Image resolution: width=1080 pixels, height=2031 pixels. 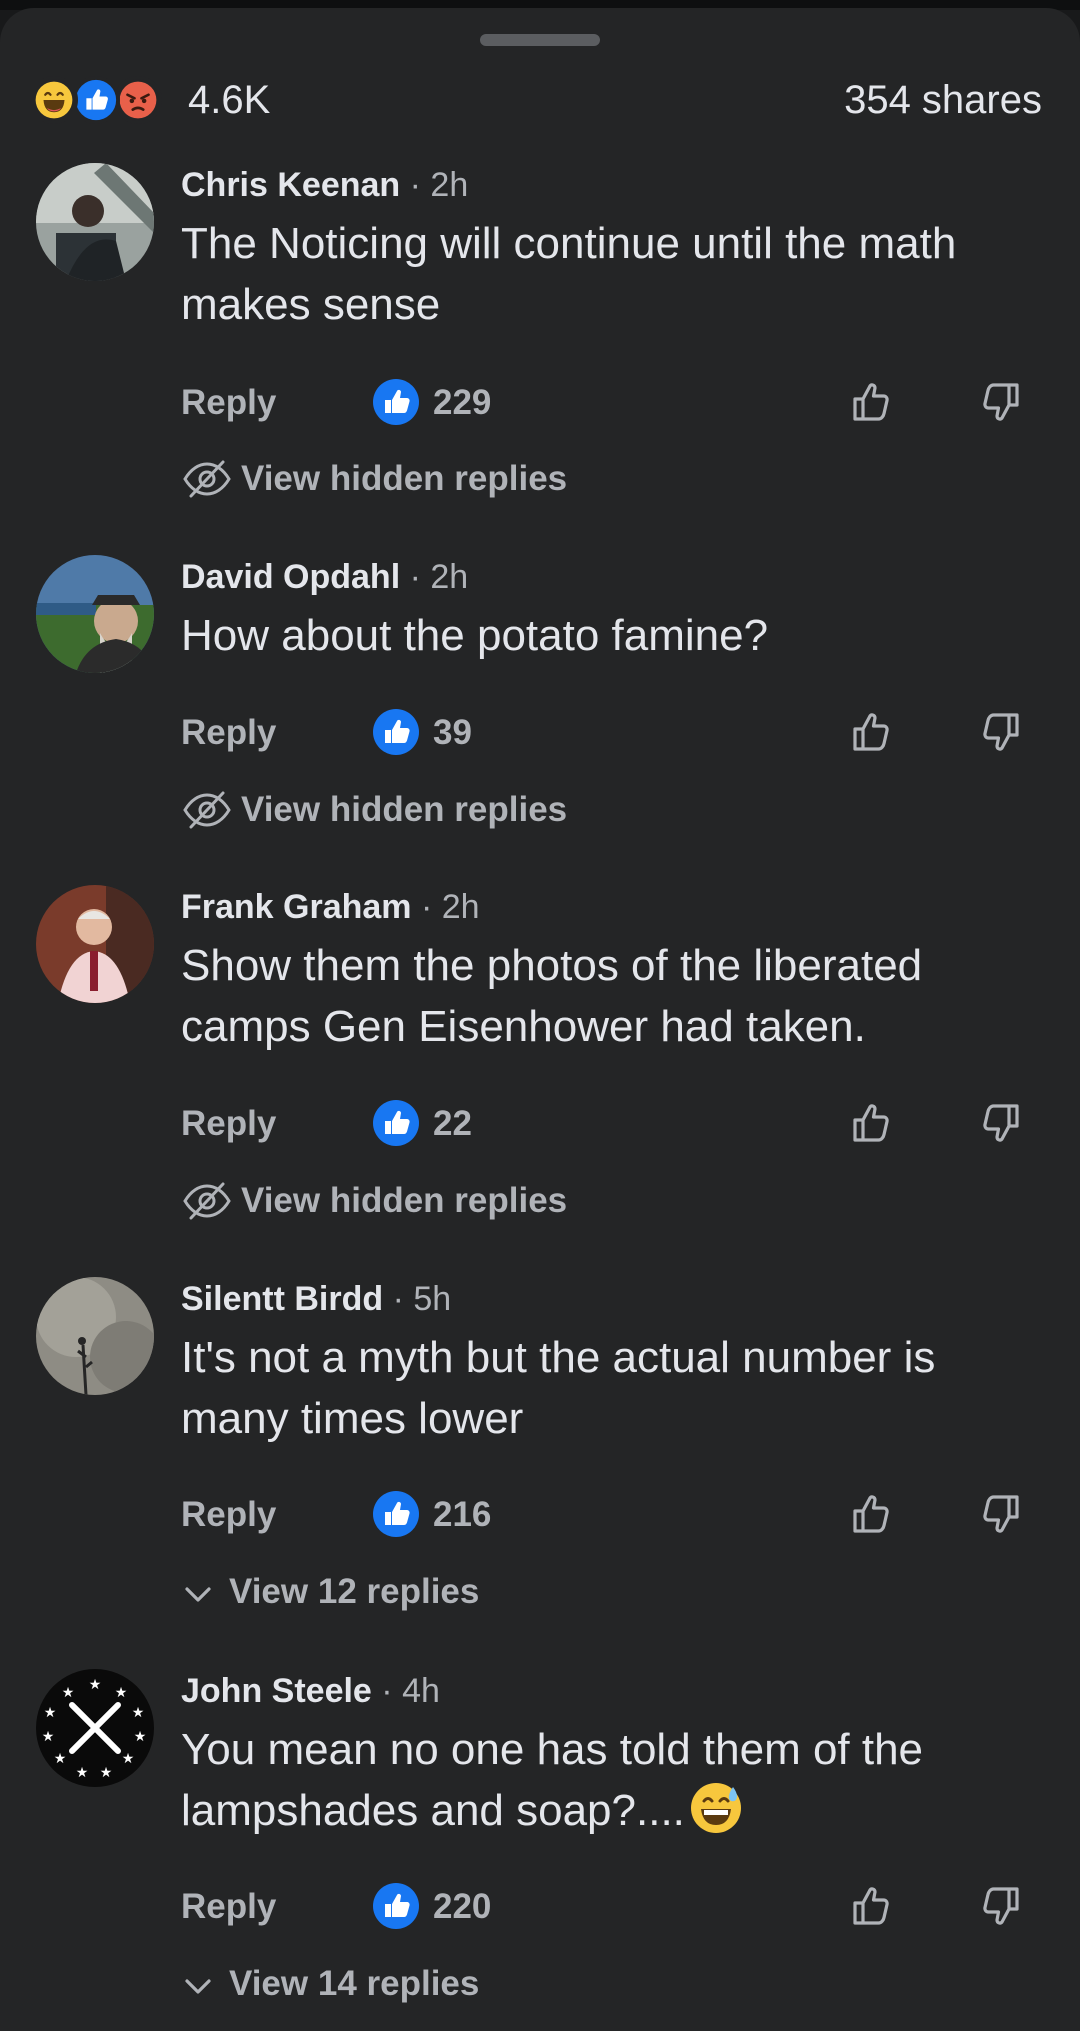 I want to click on like-count: 39, so click(x=452, y=733).